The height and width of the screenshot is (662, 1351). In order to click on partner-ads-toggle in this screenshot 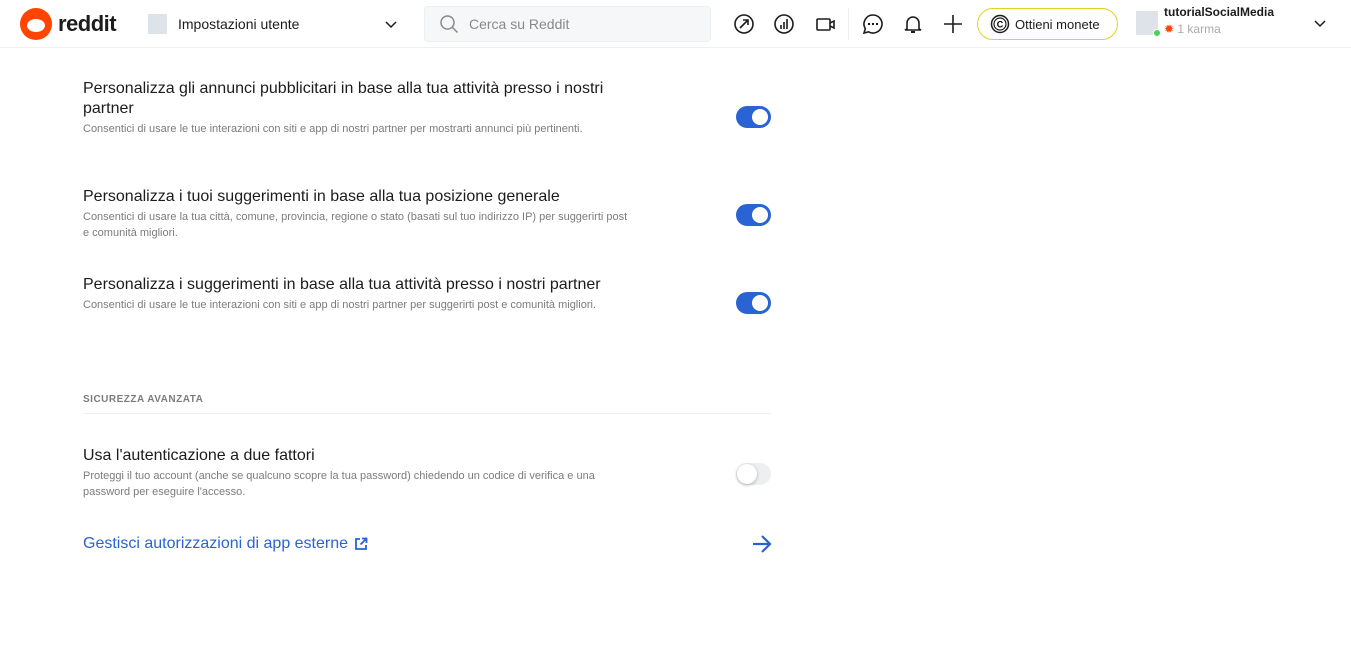, I will do `click(753, 117)`.